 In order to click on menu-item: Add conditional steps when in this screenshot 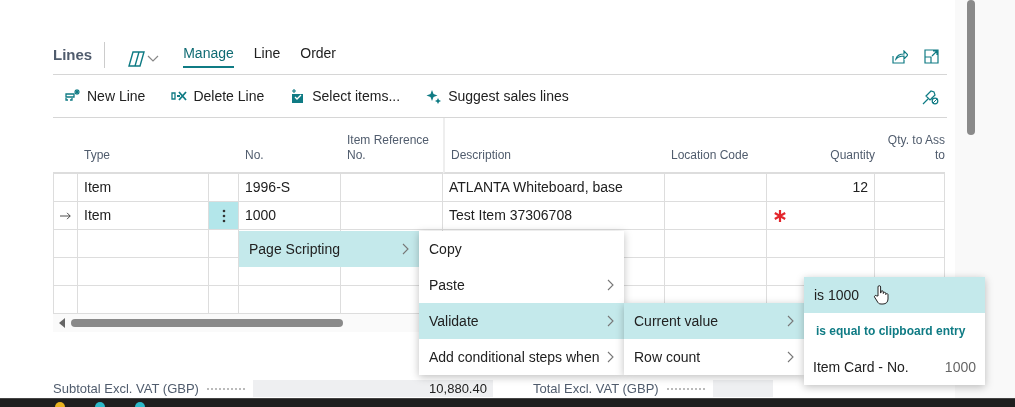, I will do `click(521, 357)`.